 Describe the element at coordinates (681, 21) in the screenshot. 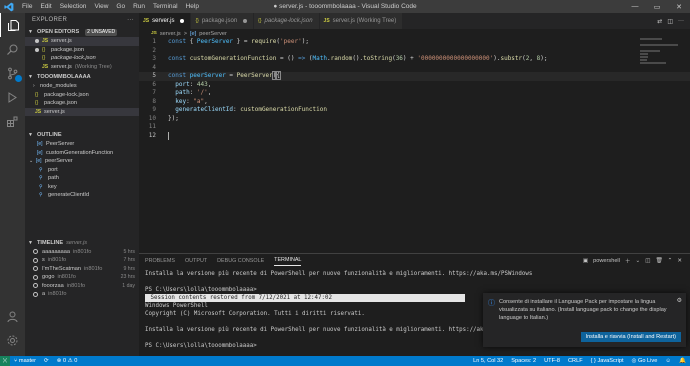

I see `more-actions-icon: ···` at that location.